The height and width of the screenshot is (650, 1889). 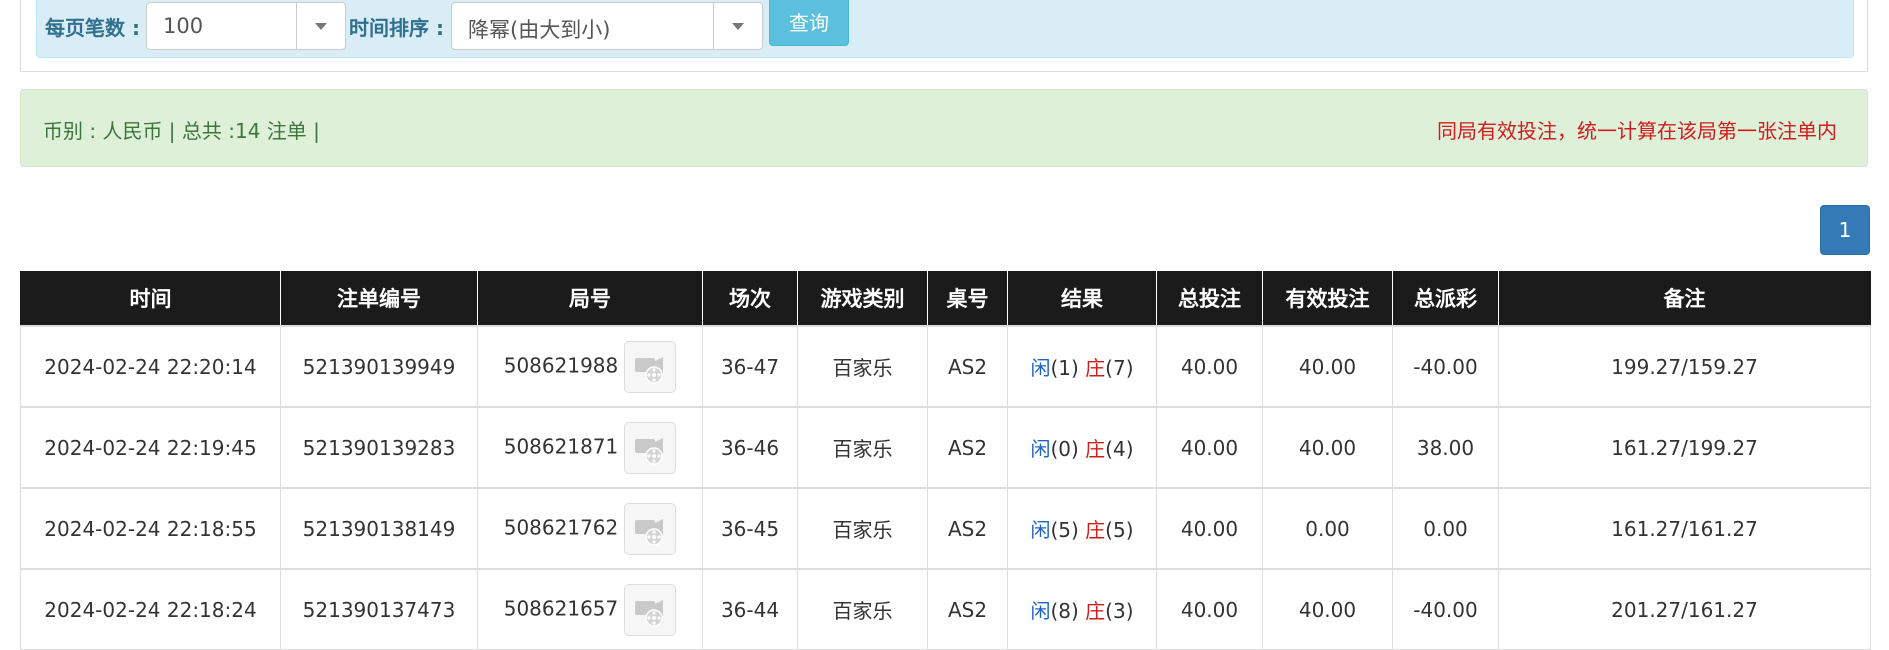 What do you see at coordinates (379, 528) in the screenshot?
I see `cell-bet-no: 521390138149` at bounding box center [379, 528].